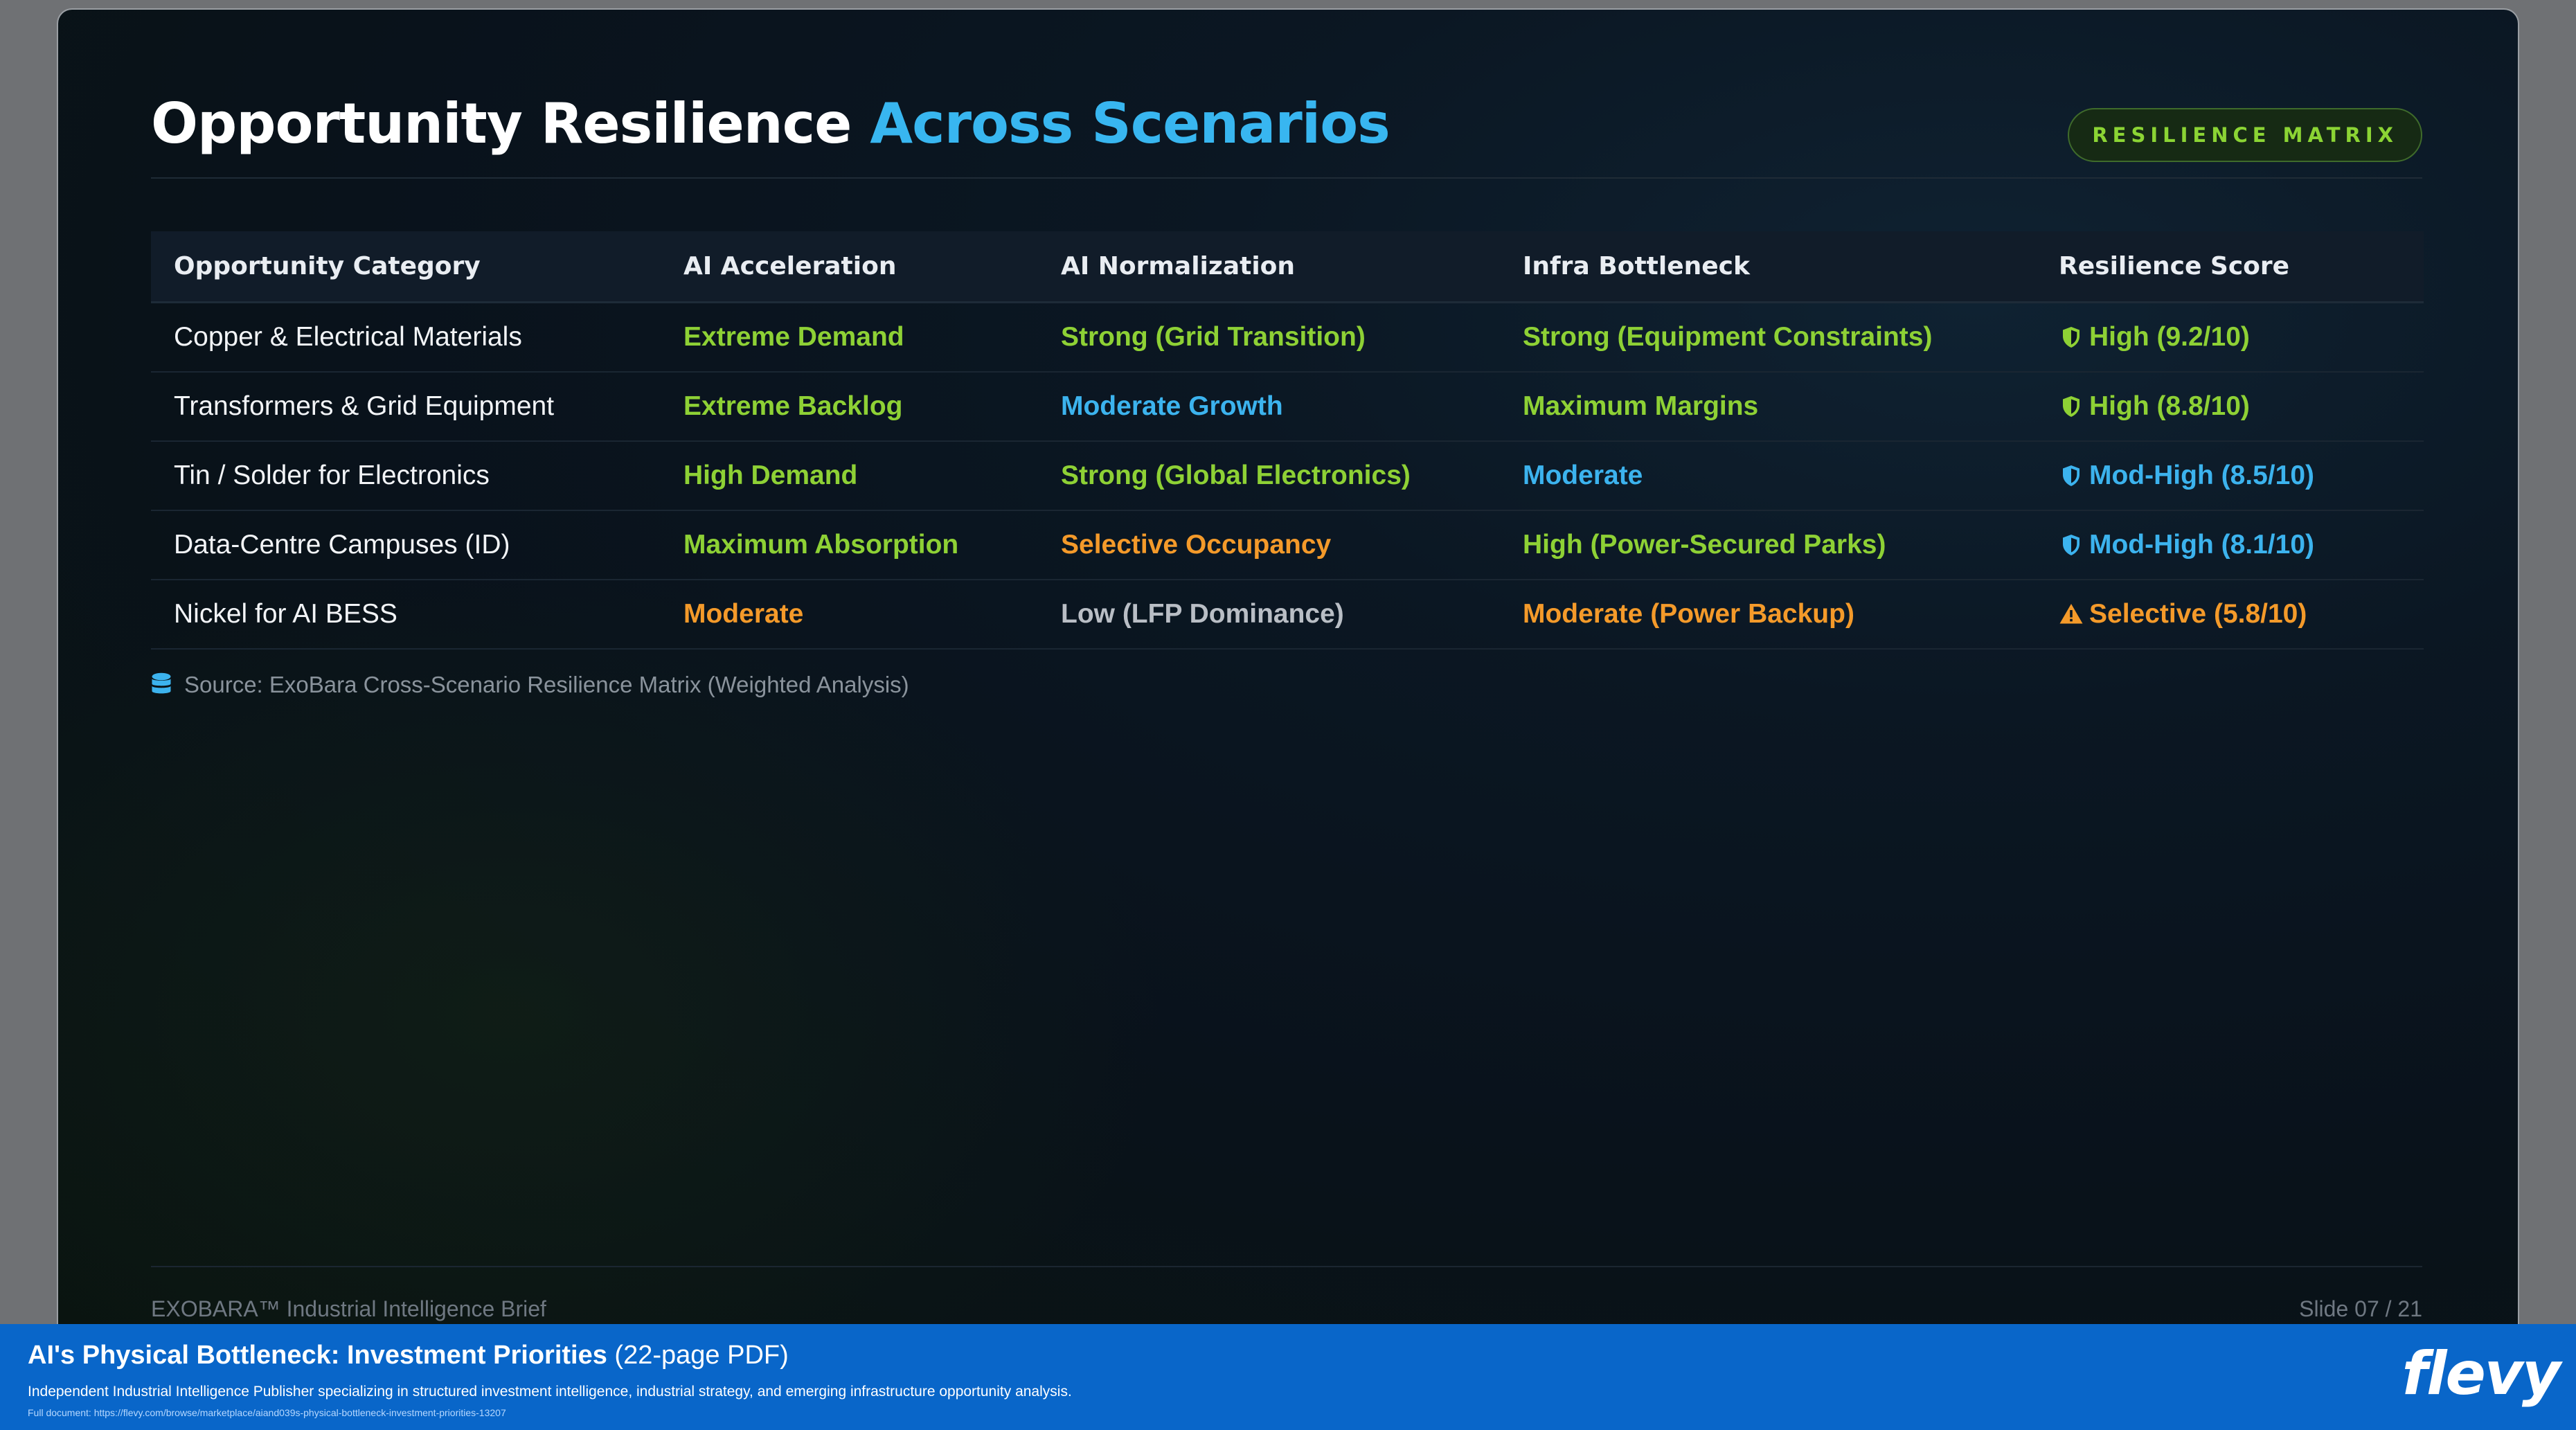  What do you see at coordinates (790, 266) in the screenshot?
I see `header-ai-acceleration: AI Acceleration` at bounding box center [790, 266].